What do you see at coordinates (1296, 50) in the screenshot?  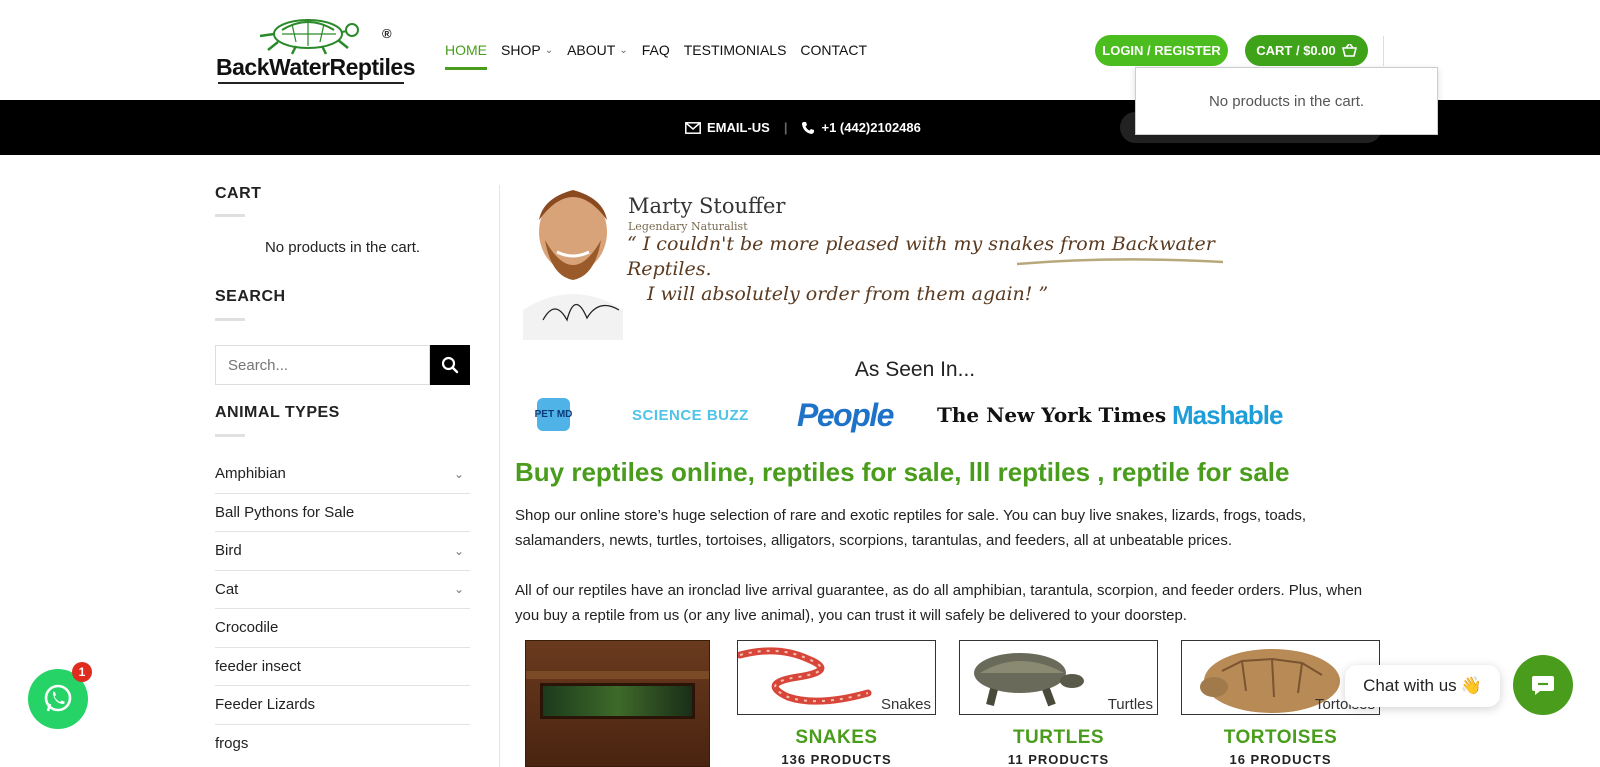 I see `cart-button-label: CART / $0.00` at bounding box center [1296, 50].